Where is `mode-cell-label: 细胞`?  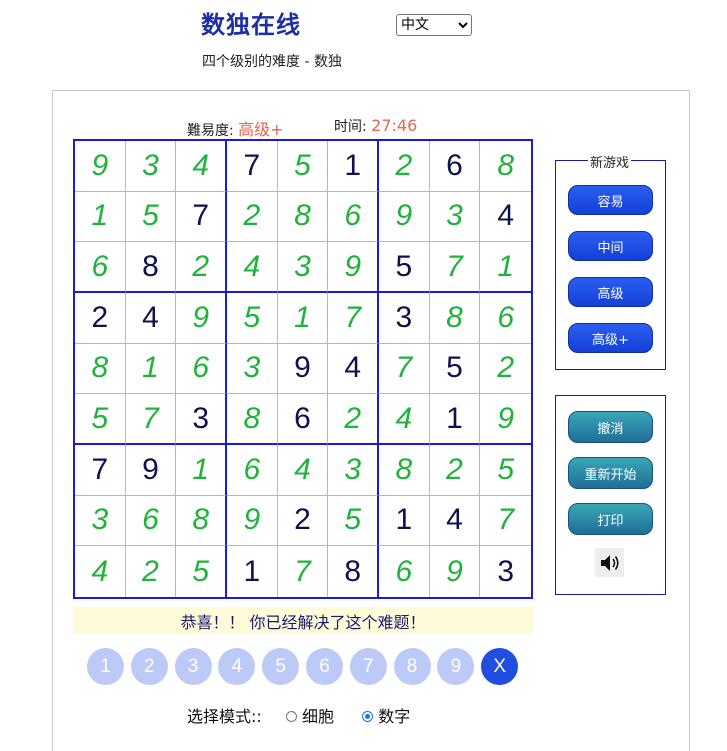 mode-cell-label: 细胞 is located at coordinates (318, 716).